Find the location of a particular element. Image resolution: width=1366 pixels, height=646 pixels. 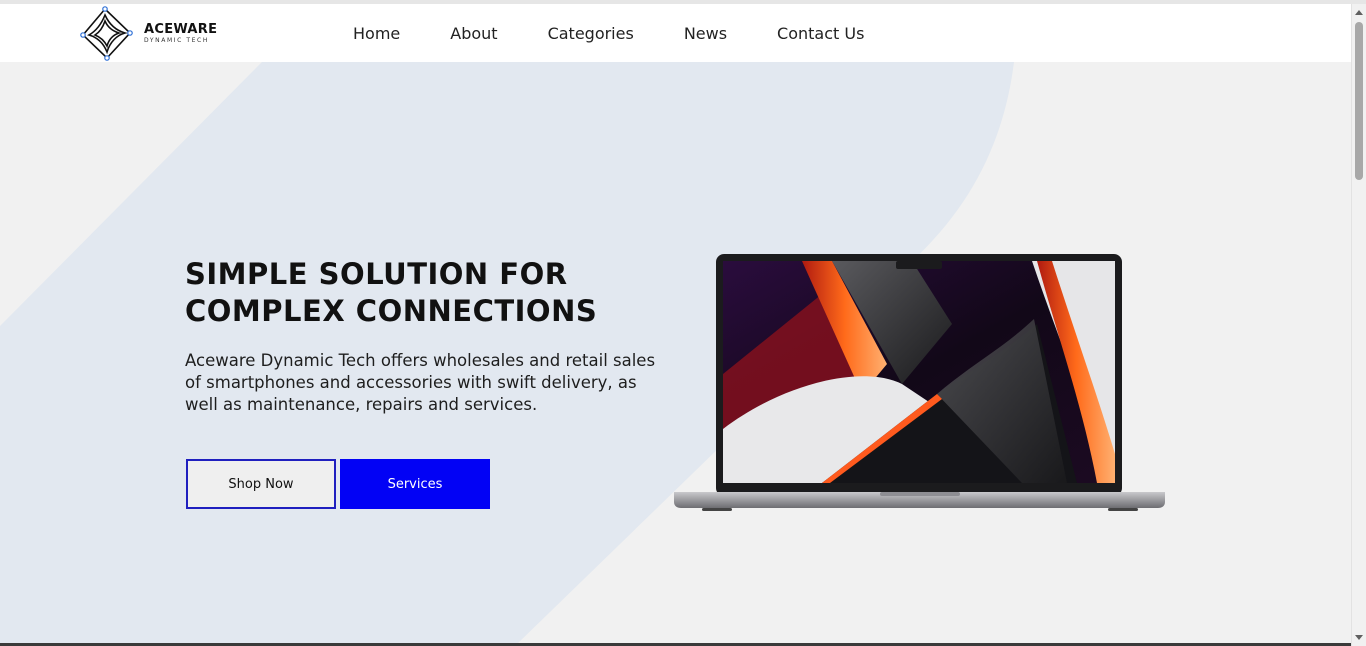

scrollbar-thumb is located at coordinates (1359, 101).